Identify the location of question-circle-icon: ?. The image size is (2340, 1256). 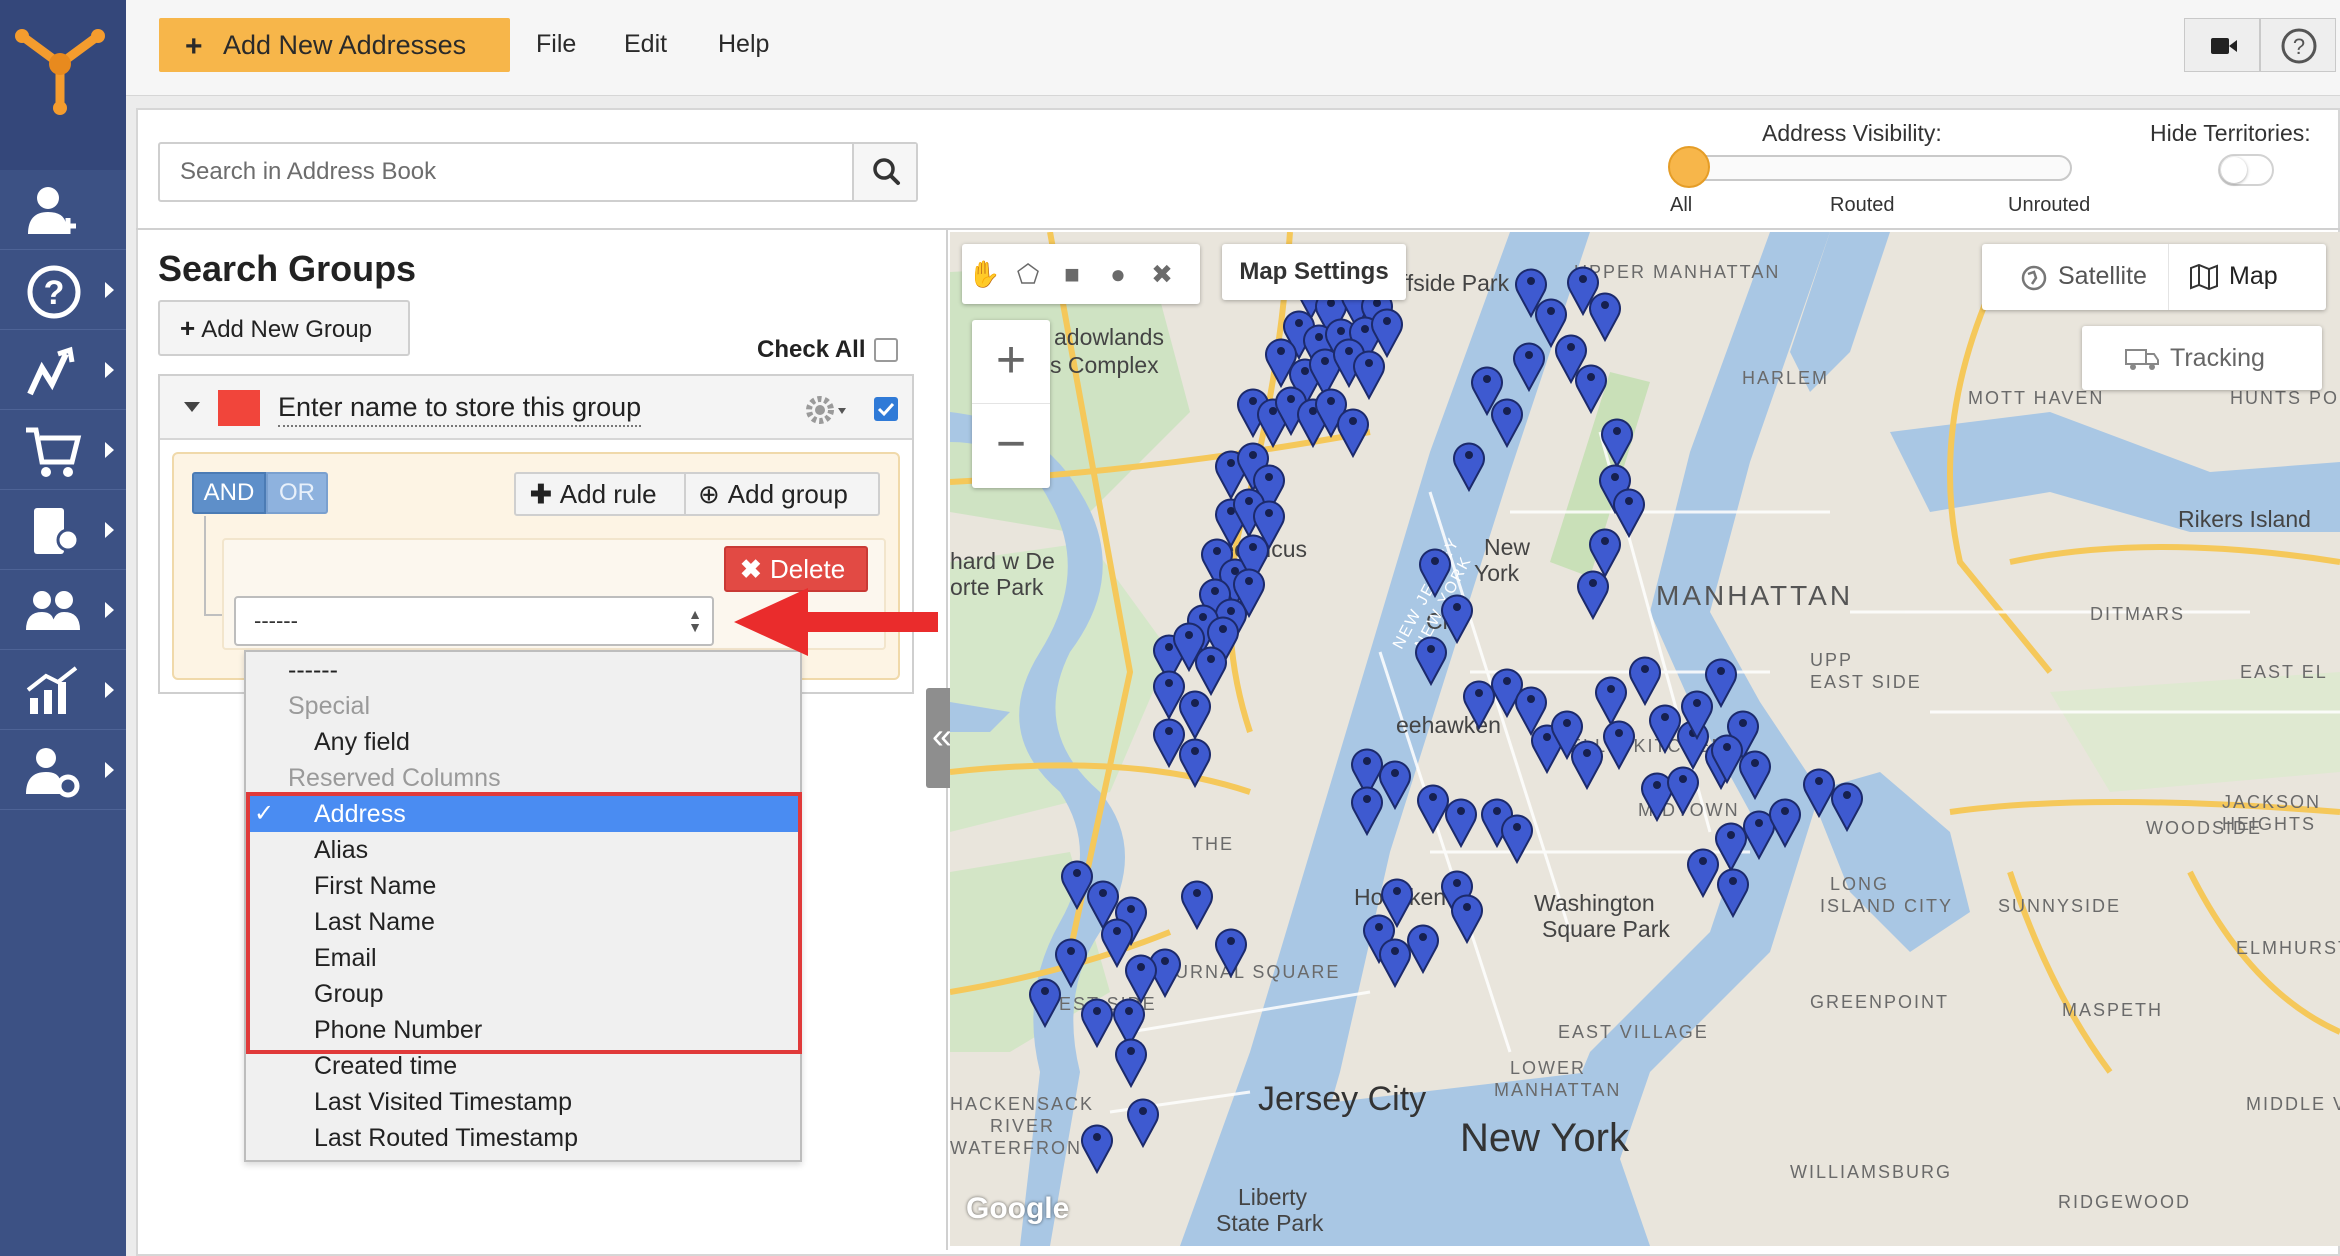
(2299, 46).